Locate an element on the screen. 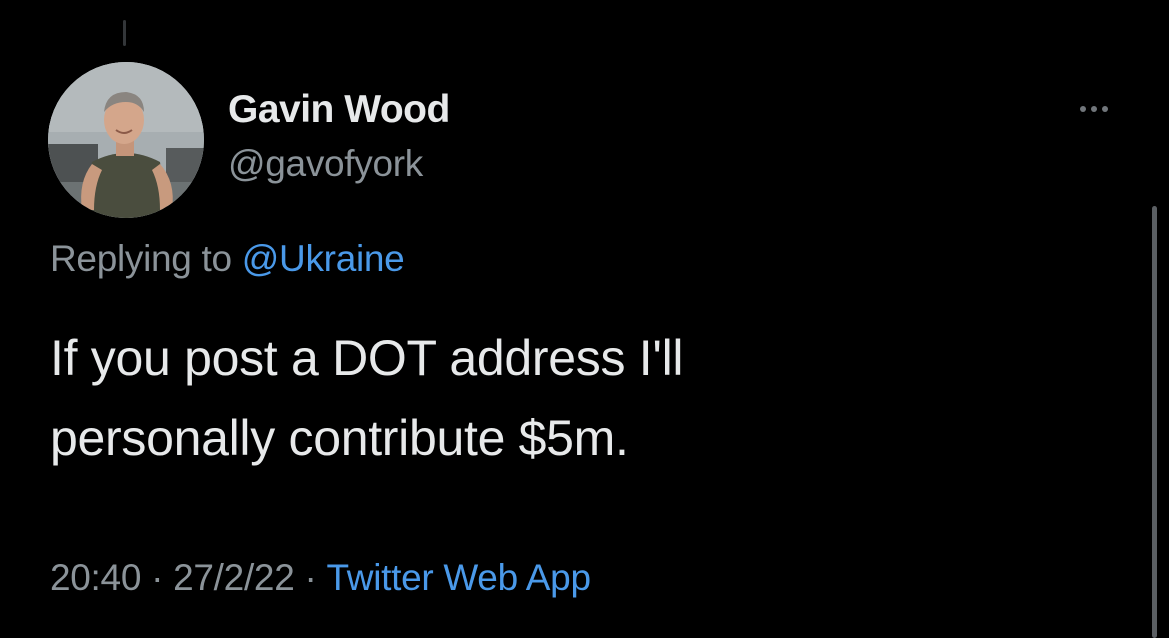  replying-to-label: Replying to is located at coordinates (141, 258).